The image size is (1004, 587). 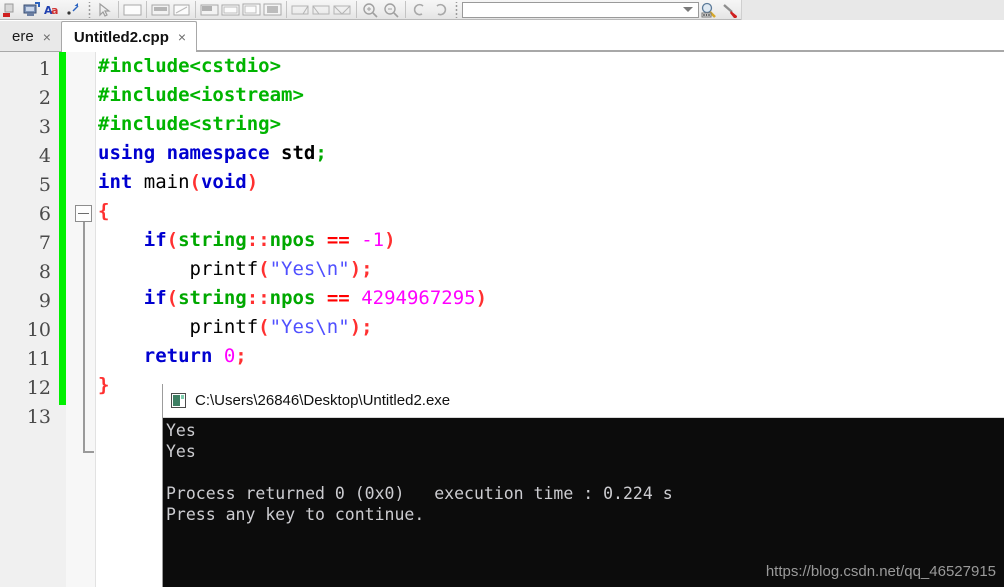 What do you see at coordinates (88, 452) in the screenshot?
I see `fold-range-end` at bounding box center [88, 452].